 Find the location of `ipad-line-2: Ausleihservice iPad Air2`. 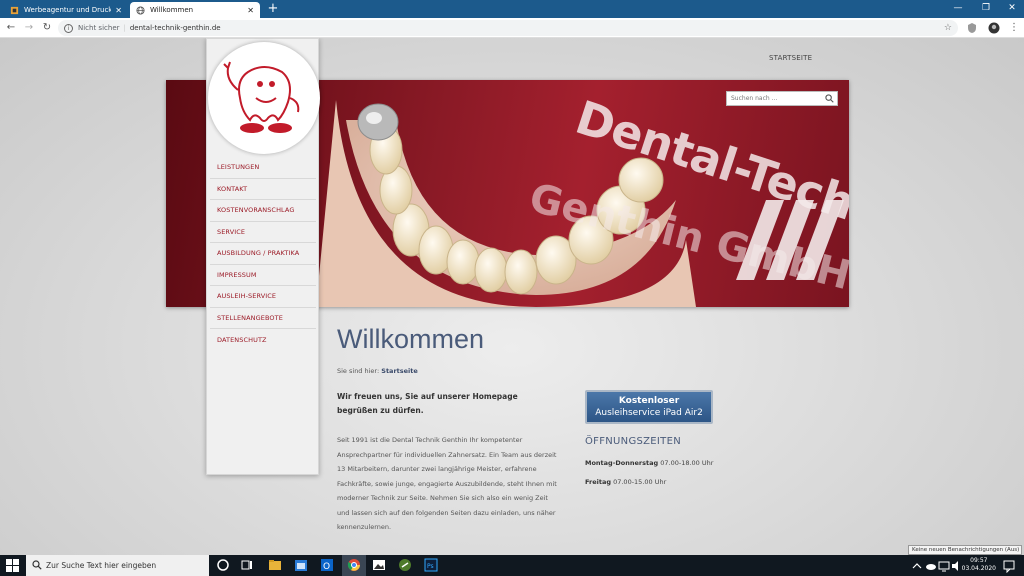

ipad-line-2: Ausleihservice iPad Air2 is located at coordinates (649, 413).